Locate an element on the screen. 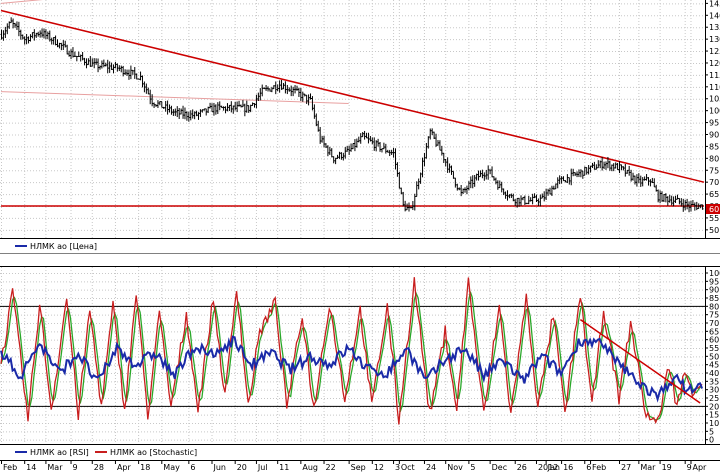  x-axis-tick-label: 28 is located at coordinates (99, 467).